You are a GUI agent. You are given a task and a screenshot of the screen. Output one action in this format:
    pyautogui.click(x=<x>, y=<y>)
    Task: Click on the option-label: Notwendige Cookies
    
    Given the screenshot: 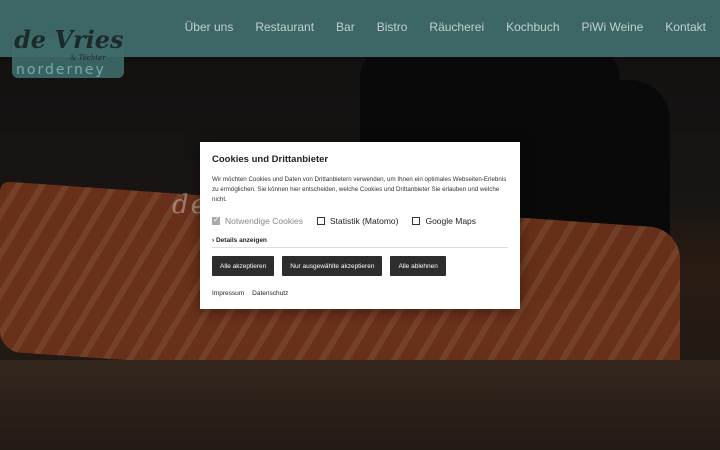 What is the action you would take?
    pyautogui.click(x=264, y=221)
    